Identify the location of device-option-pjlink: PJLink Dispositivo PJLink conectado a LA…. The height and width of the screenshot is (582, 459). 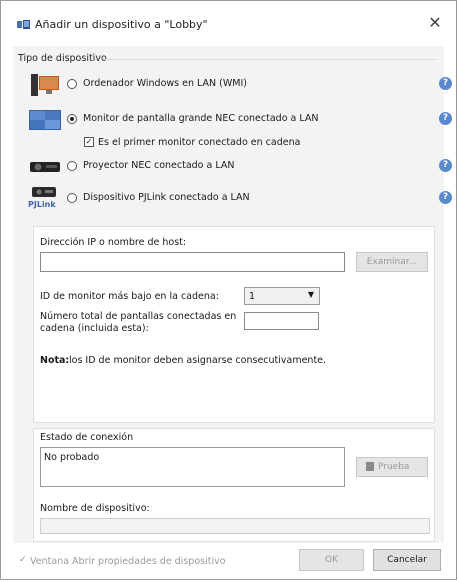
(239, 199).